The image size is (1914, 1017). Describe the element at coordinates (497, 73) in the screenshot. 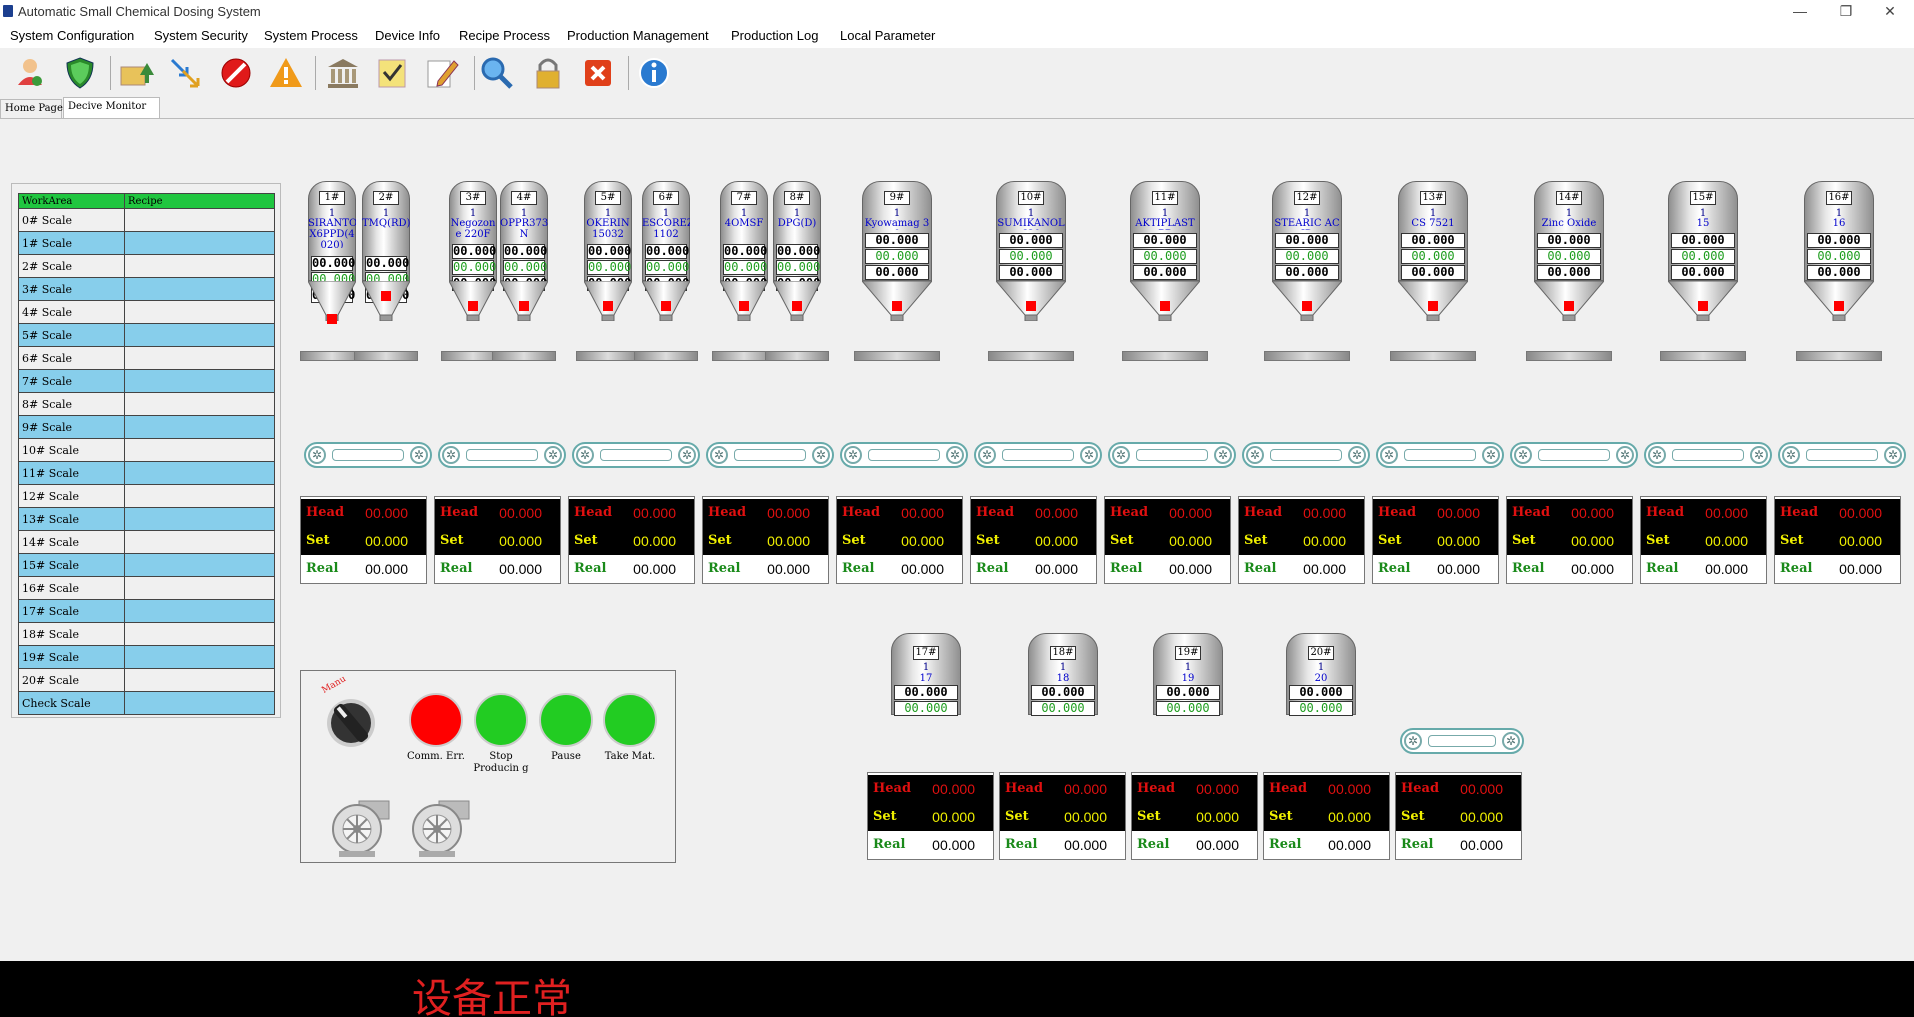

I see `search-icon` at that location.